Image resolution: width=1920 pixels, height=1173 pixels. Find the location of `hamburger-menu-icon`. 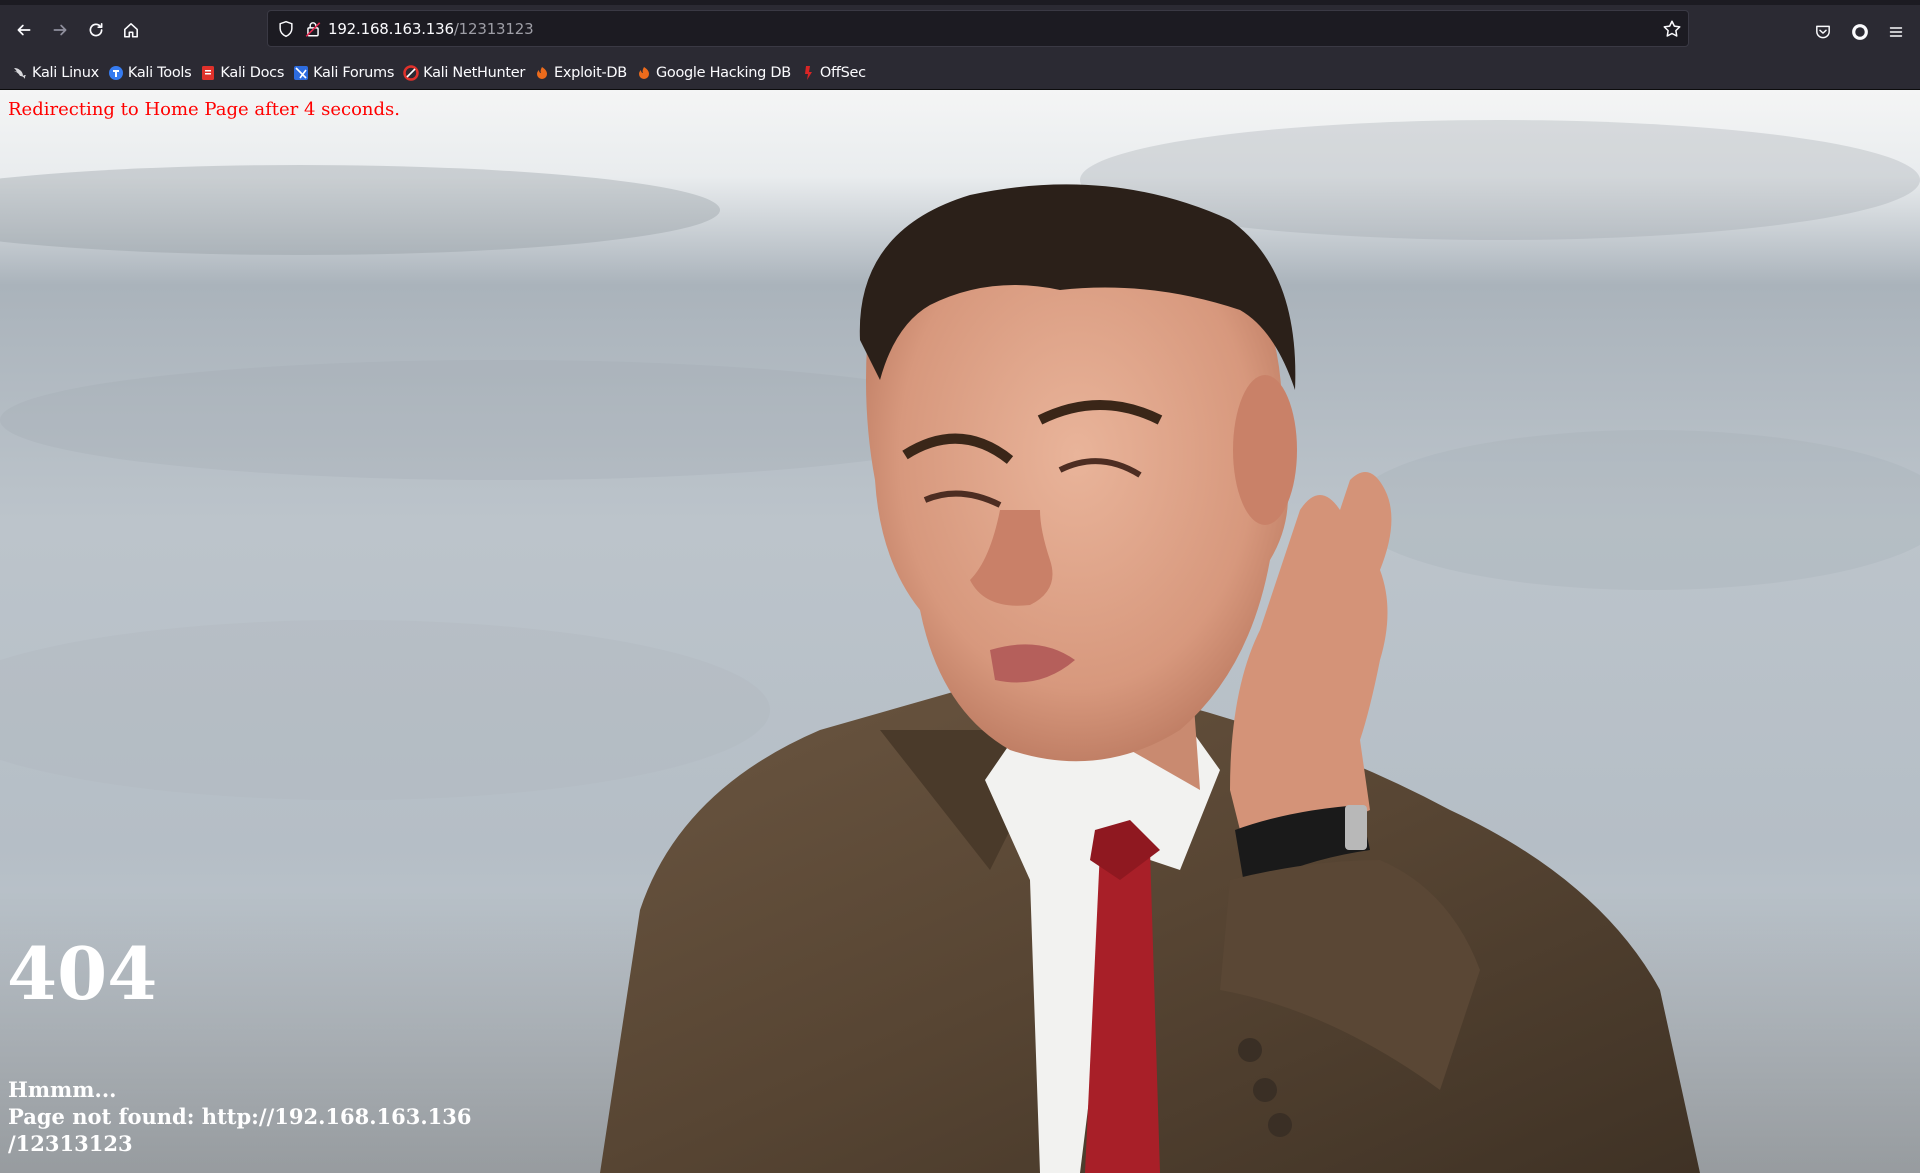

hamburger-menu-icon is located at coordinates (1896, 32).